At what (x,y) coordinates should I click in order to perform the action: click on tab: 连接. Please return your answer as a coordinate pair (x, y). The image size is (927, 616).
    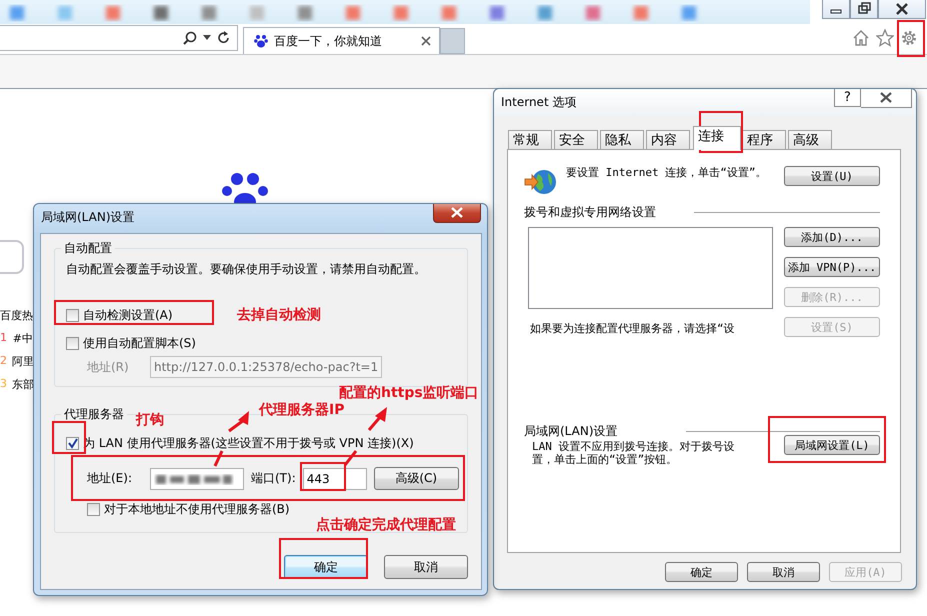
    Looking at the image, I should click on (717, 138).